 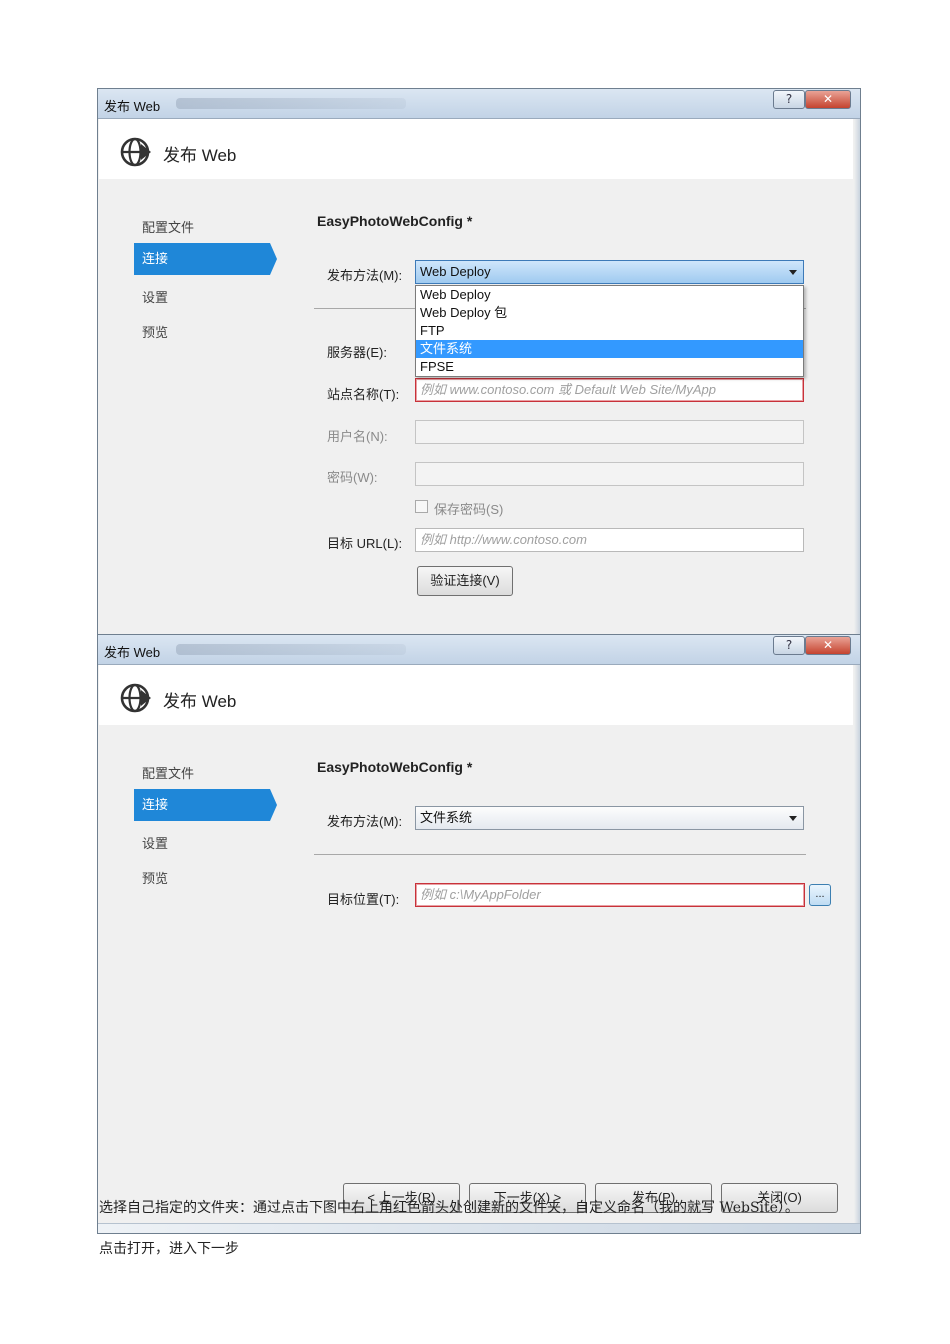 What do you see at coordinates (365, 543) in the screenshot?
I see `target-url-label: 目标 URL(L):` at bounding box center [365, 543].